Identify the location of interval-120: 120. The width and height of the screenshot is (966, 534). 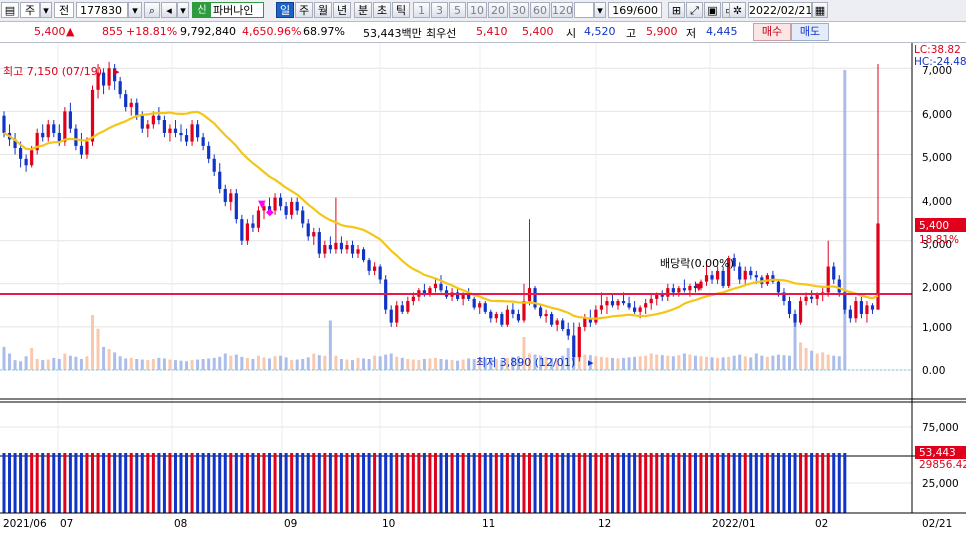
(562, 10).